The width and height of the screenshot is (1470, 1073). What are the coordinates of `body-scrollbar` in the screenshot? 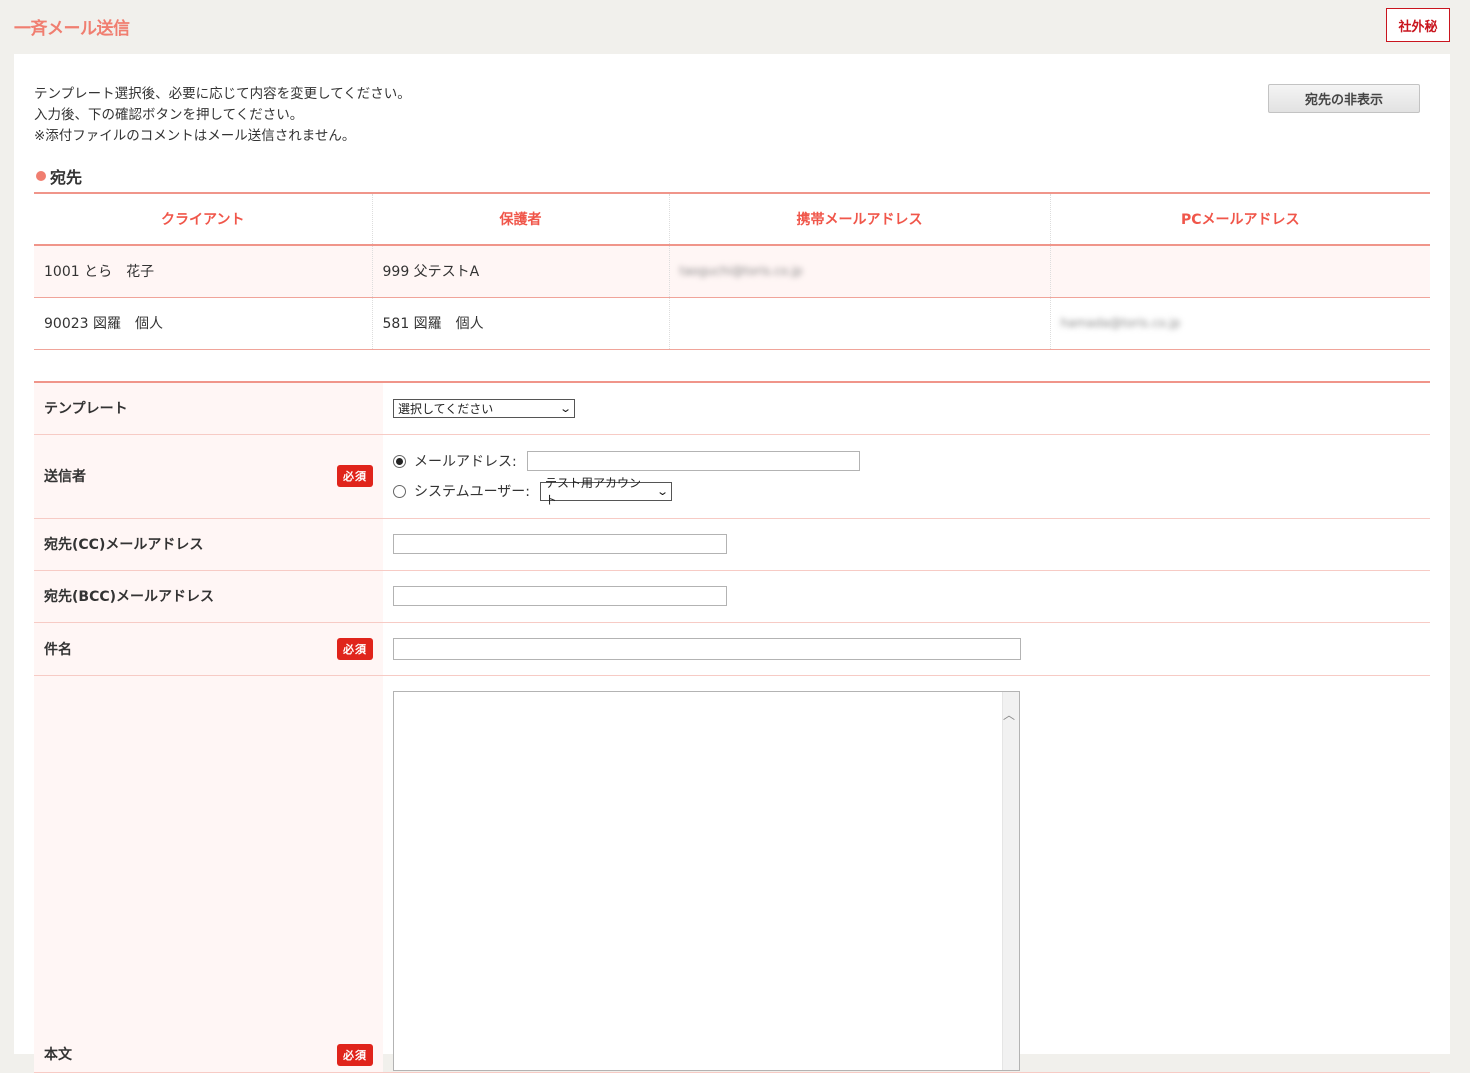 It's located at (1010, 880).